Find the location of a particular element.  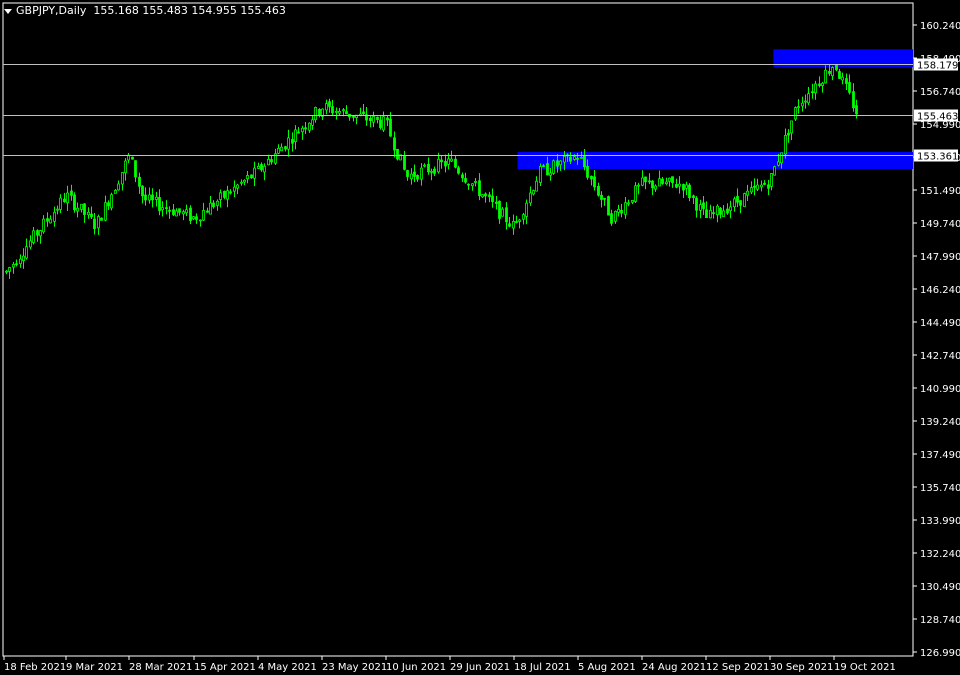

y-tick-label: 135.740 is located at coordinates (940, 488).